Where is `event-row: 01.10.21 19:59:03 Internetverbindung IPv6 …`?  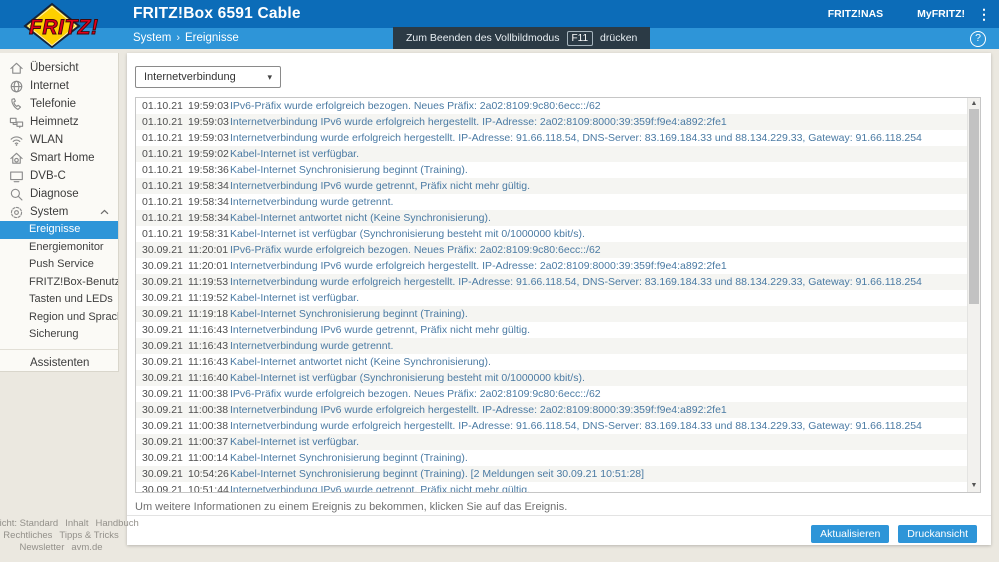
event-row: 01.10.21 19:59:03 Internetverbindung IPv6 … is located at coordinates (551, 122).